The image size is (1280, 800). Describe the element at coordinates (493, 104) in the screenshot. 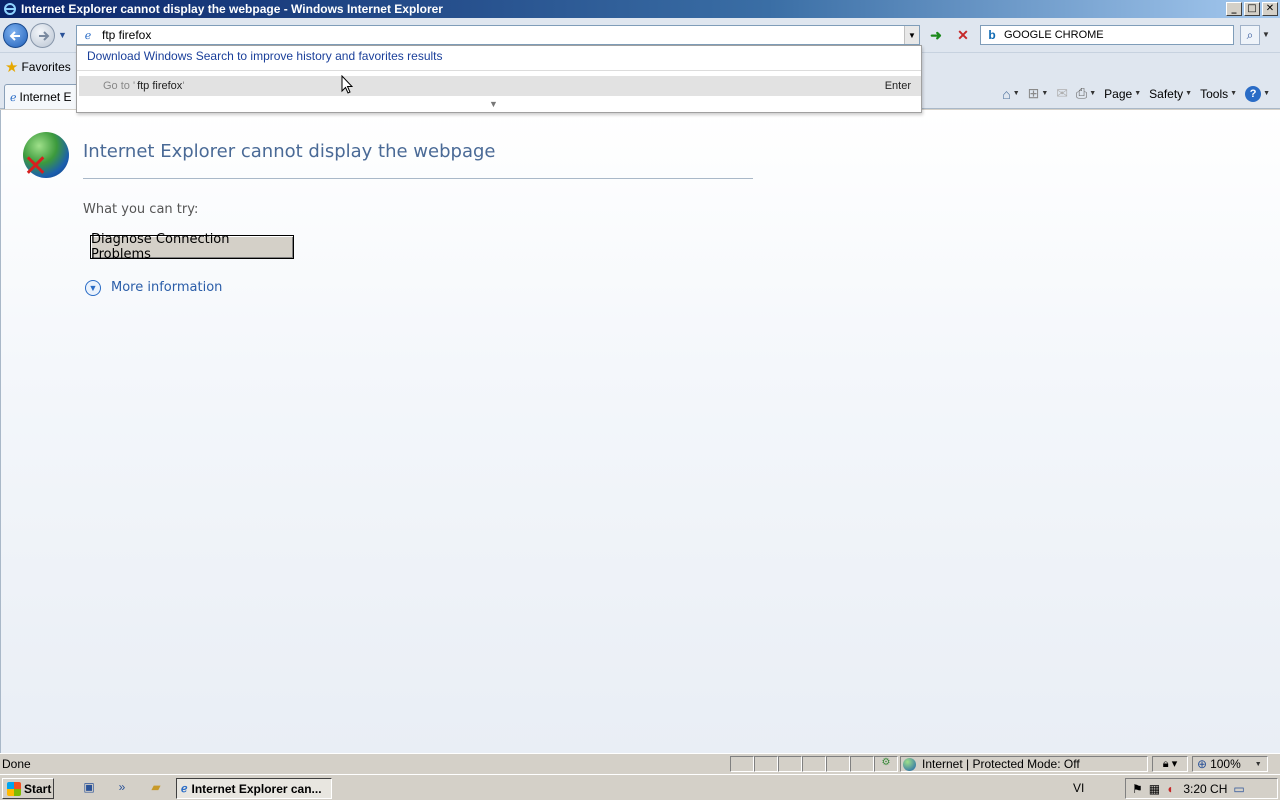

I see `expand-arrow-icon: ▼` at that location.